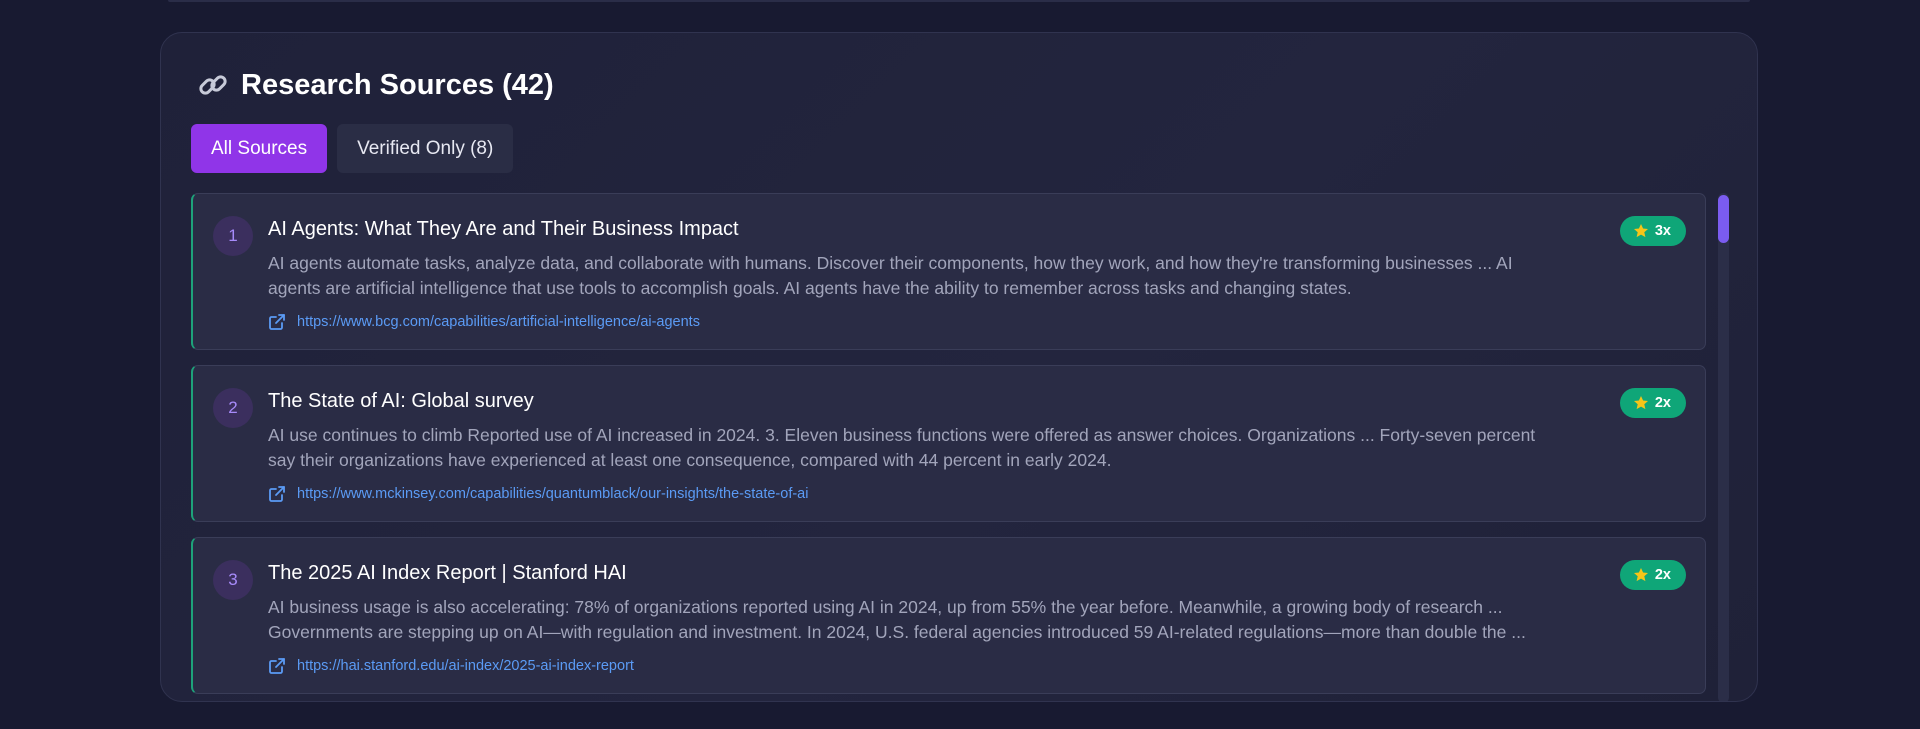 This screenshot has height=729, width=1920. I want to click on tab-verified-only: Verified Only (8), so click(425, 148).